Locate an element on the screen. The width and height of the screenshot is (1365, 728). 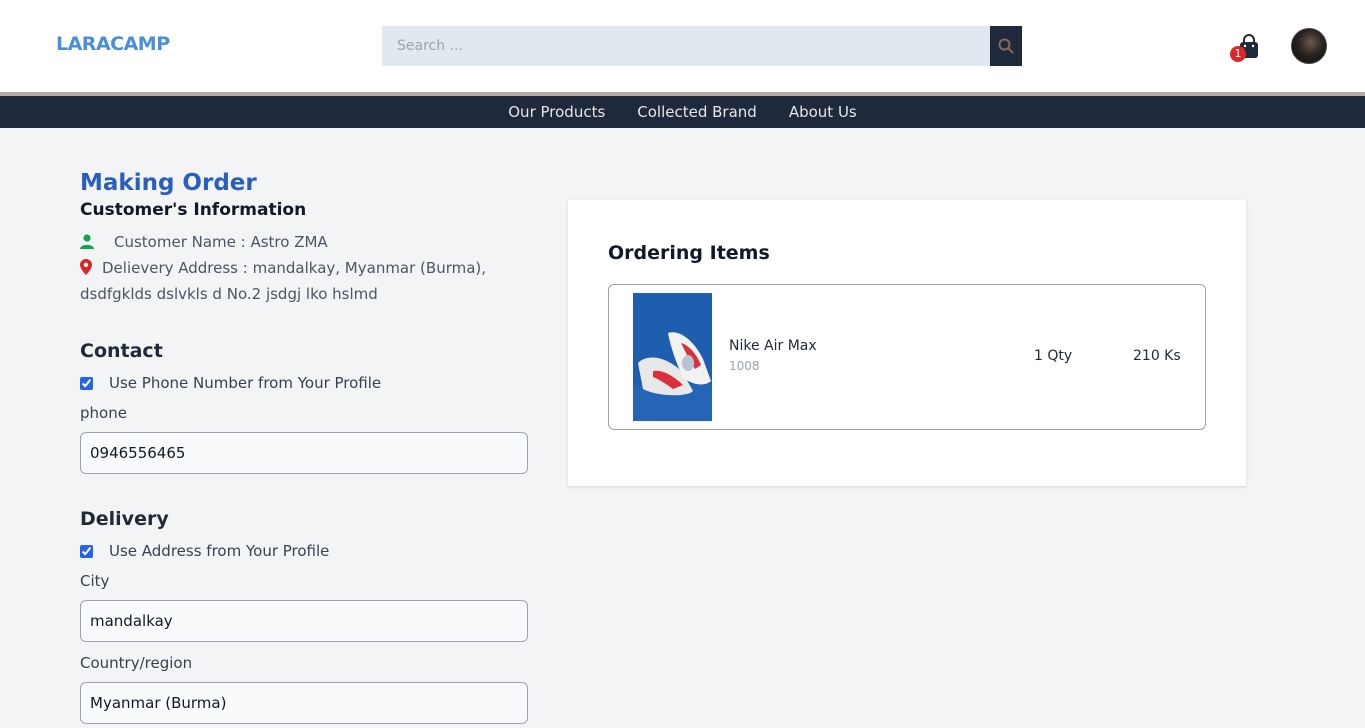
use-profile-address-row: Use Address from Your Profile is located at coordinates (310, 551).